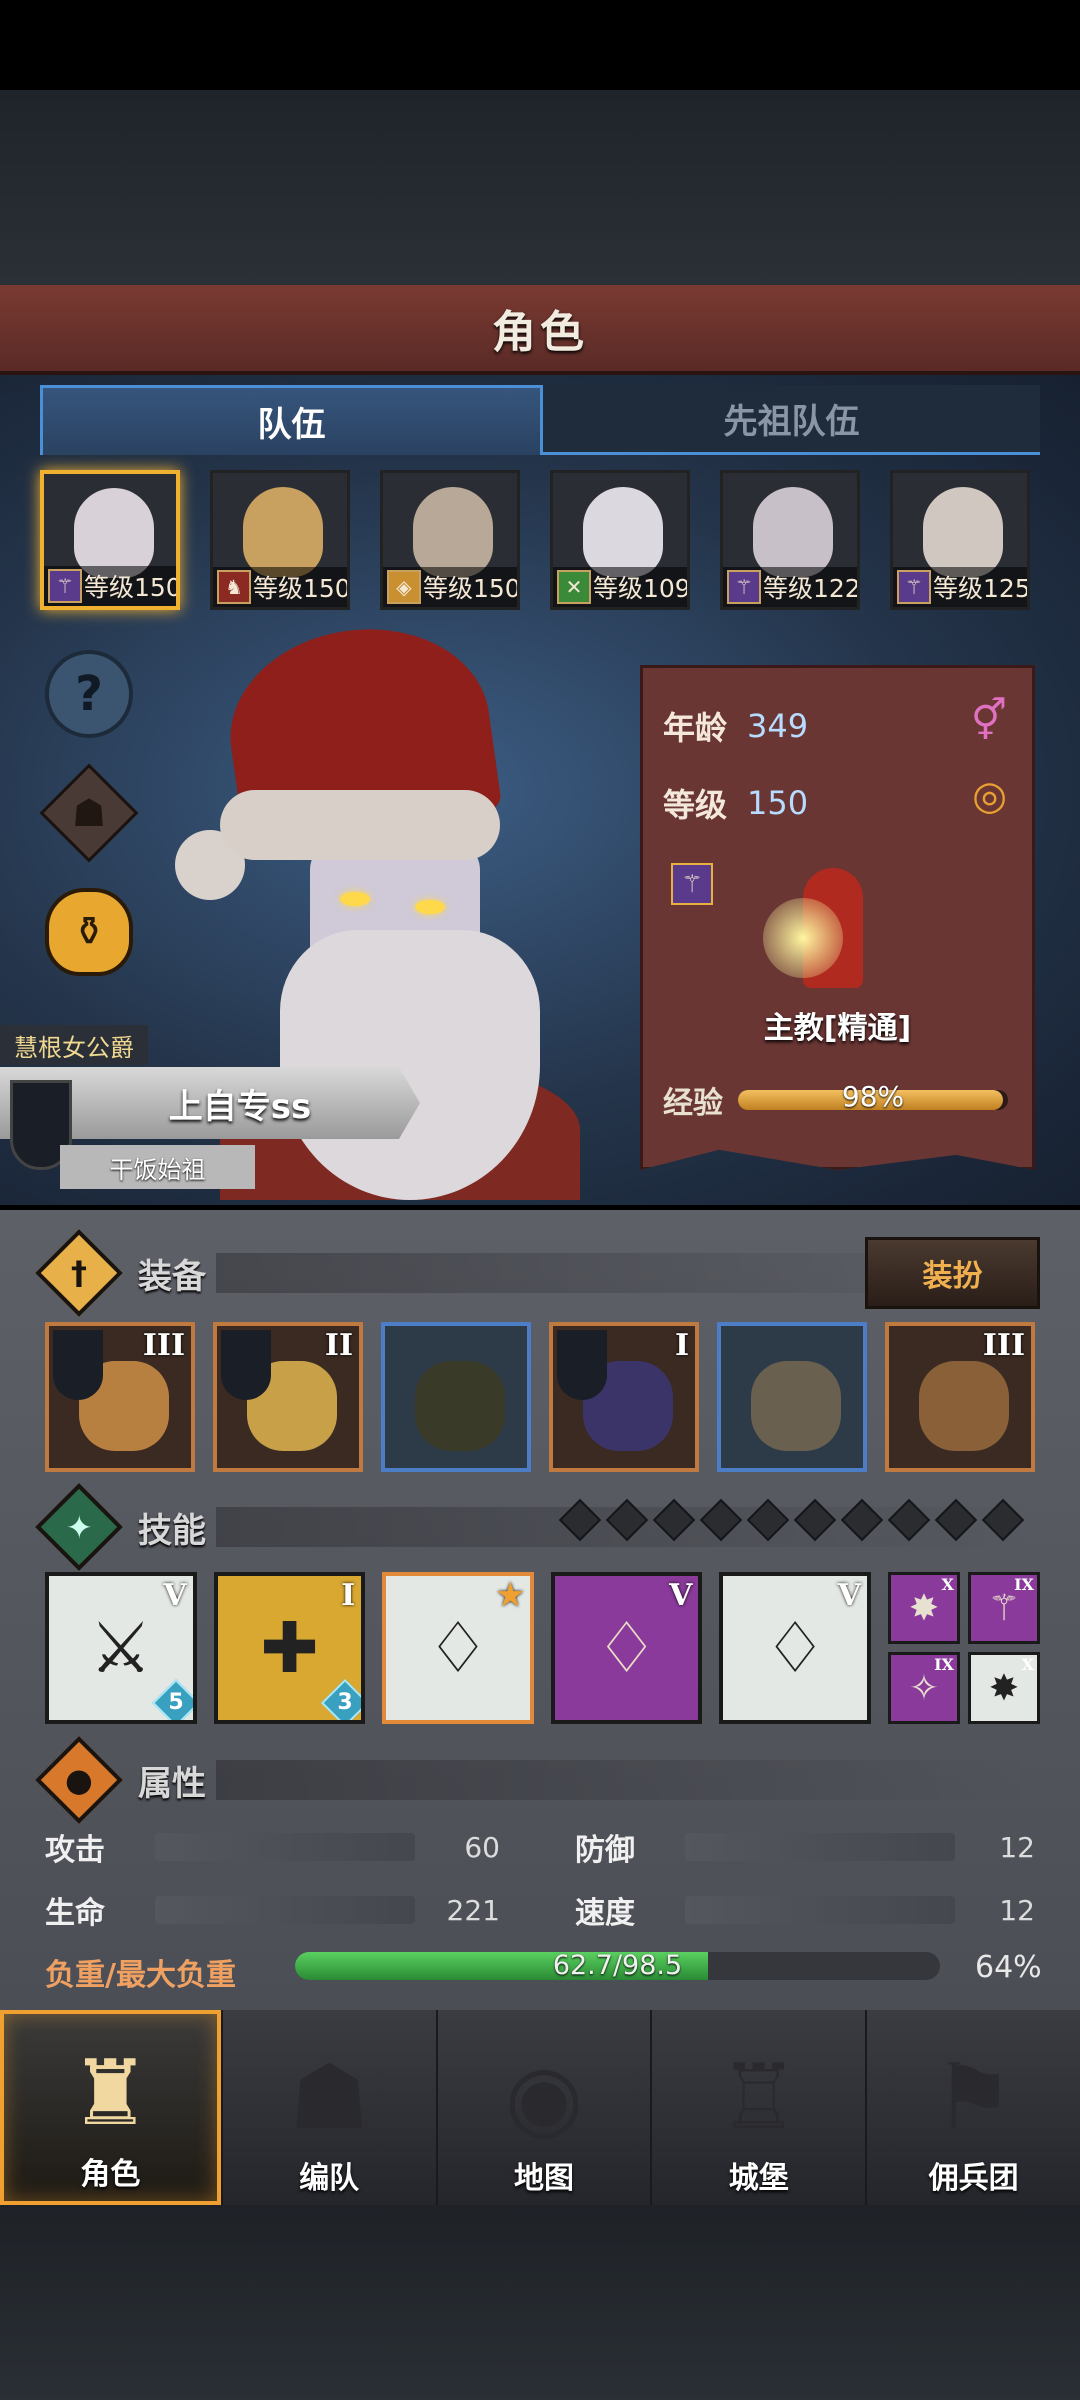 This screenshot has width=1080, height=2400. I want to click on skill-slot: ⚔ V 5, so click(121, 1648).